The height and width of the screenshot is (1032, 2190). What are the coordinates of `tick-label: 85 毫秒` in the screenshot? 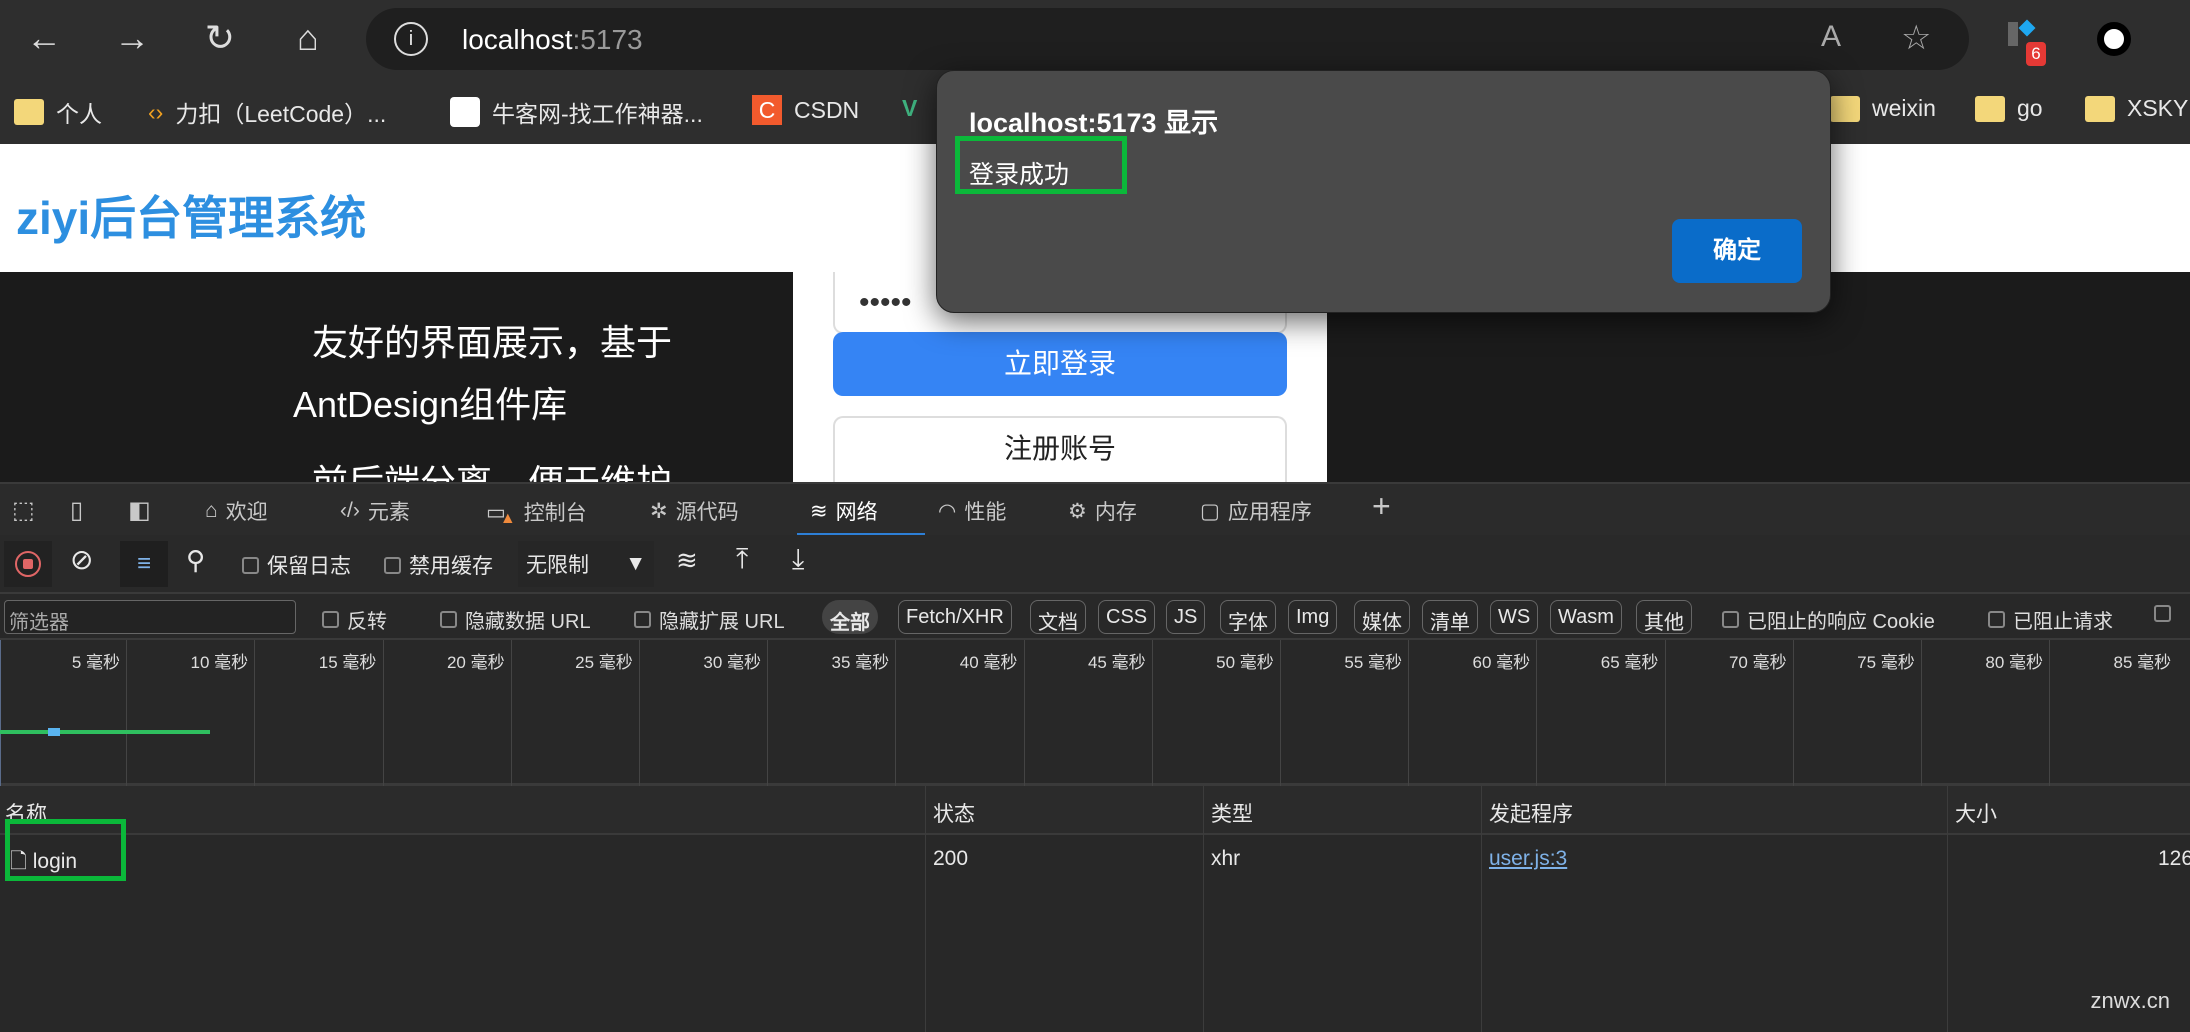 It's located at (2142, 662).